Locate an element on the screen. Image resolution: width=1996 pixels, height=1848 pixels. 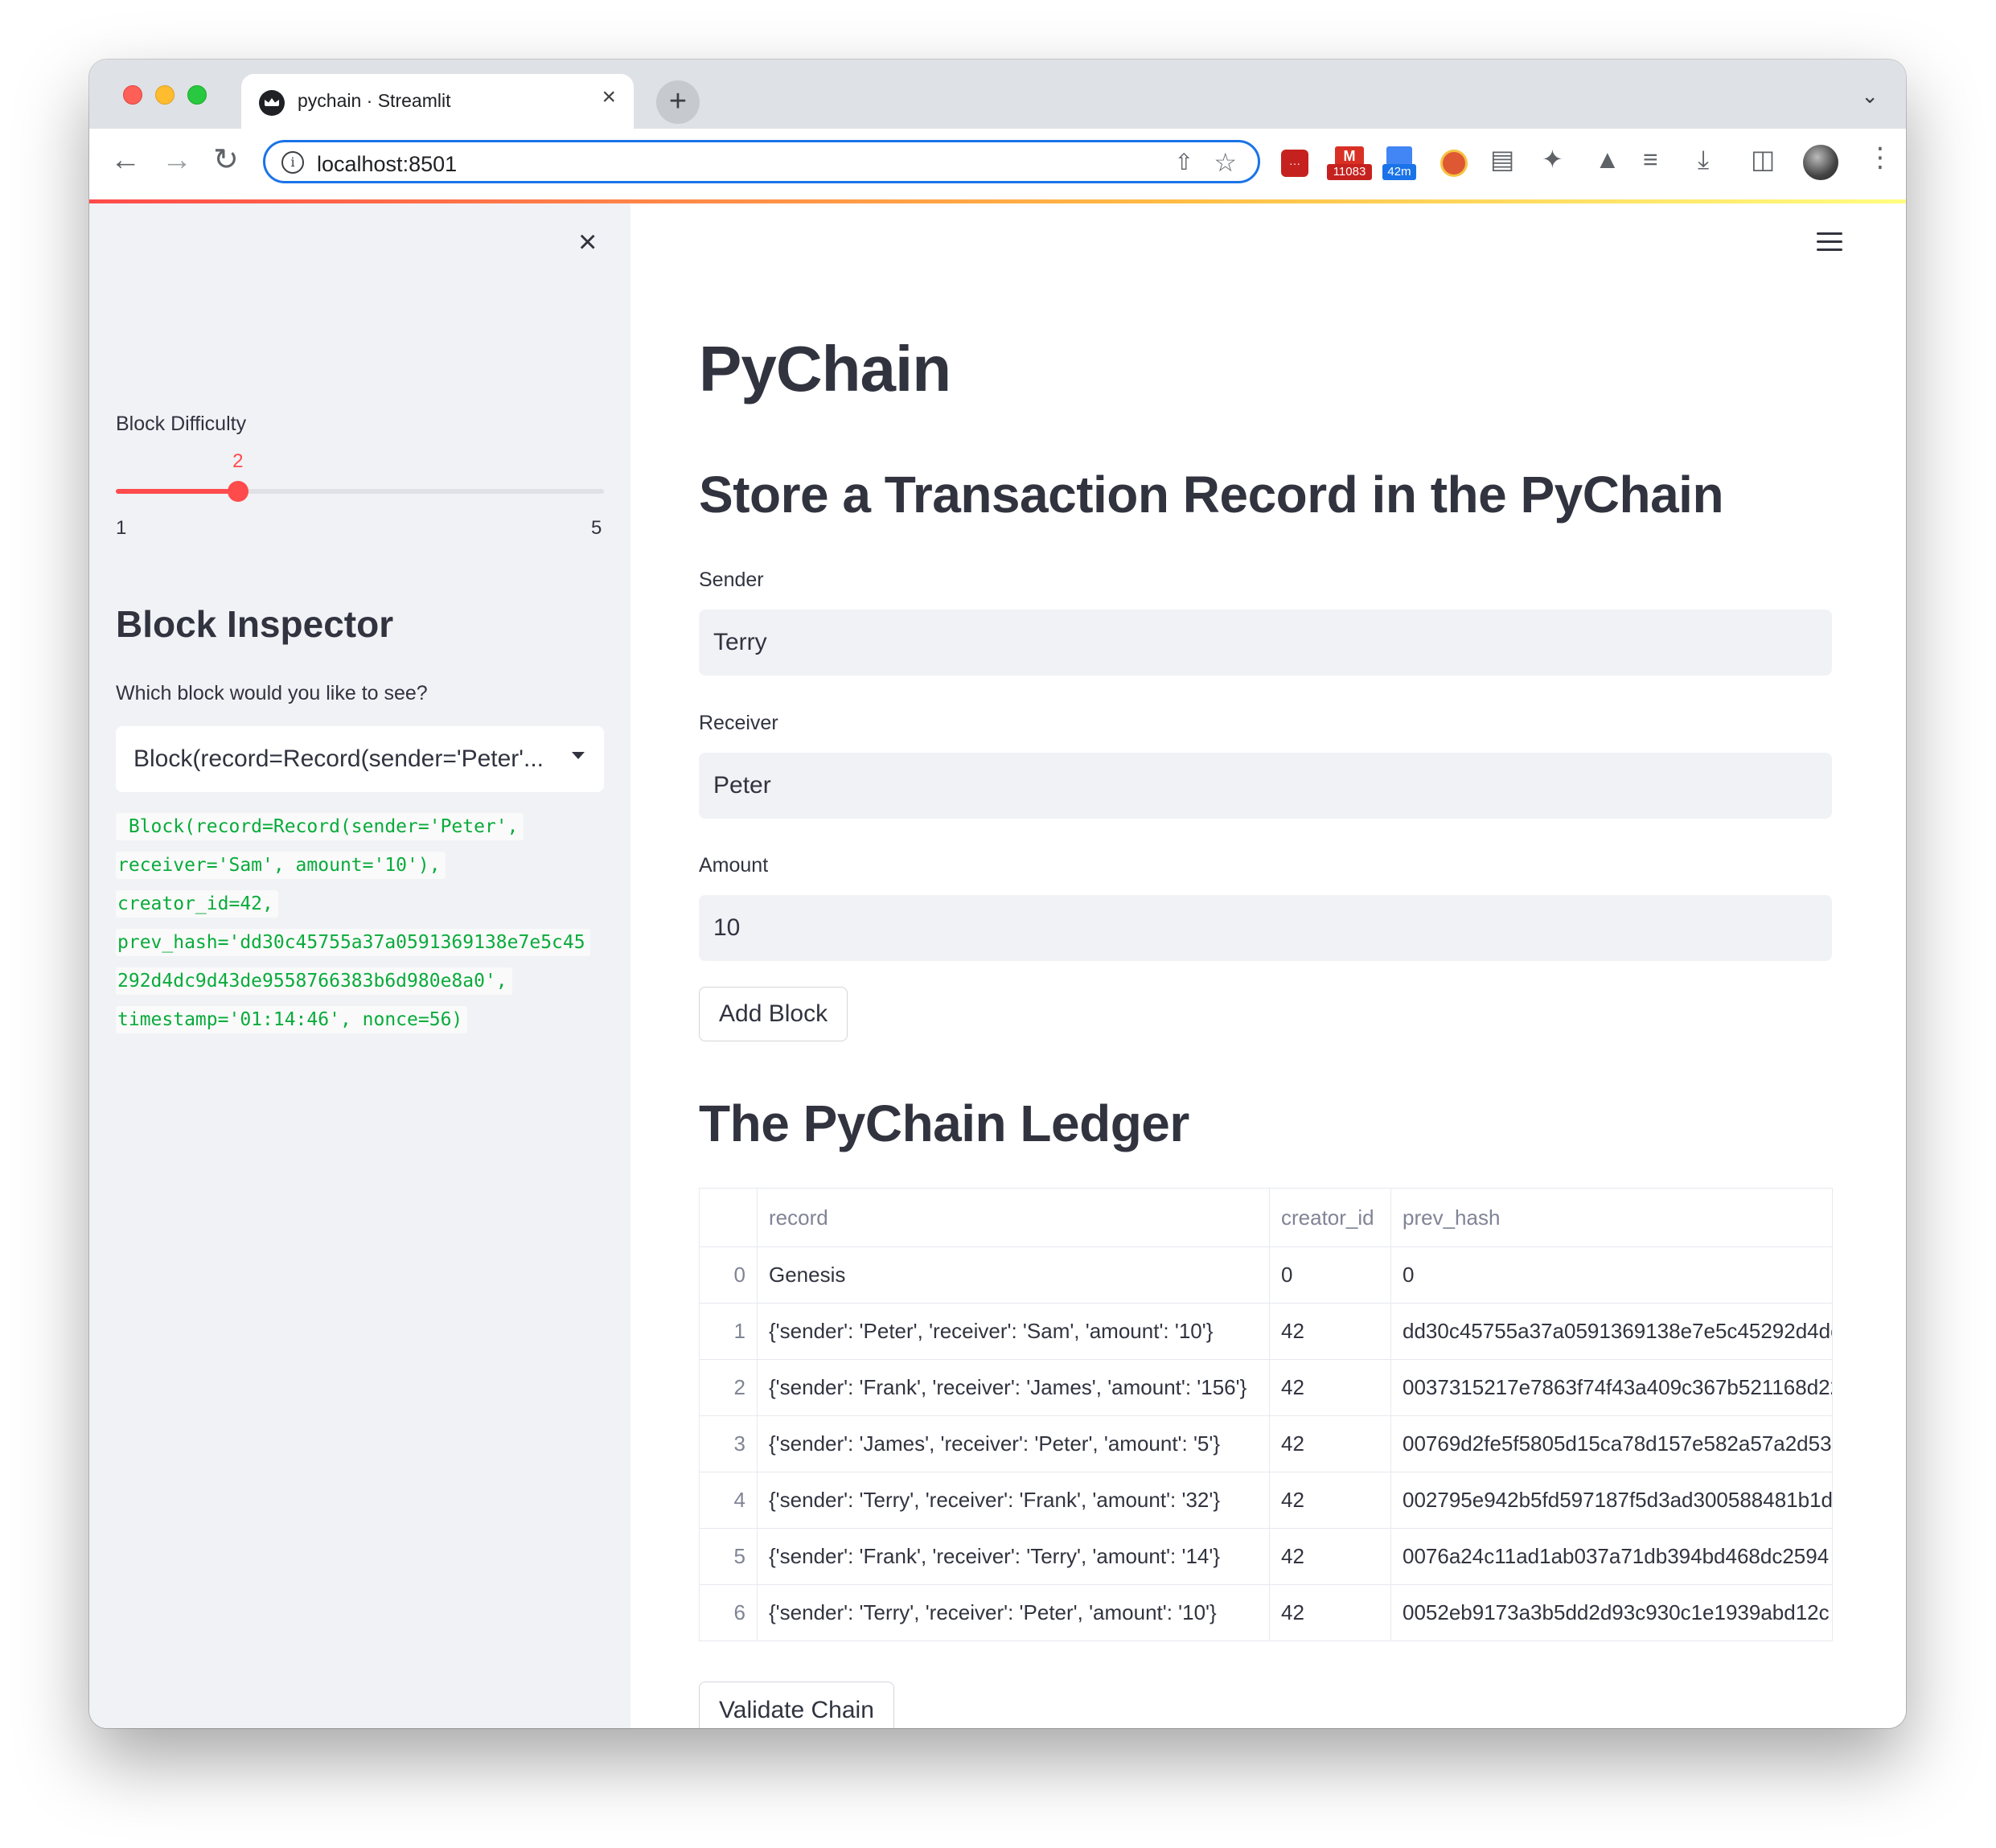
row-index: 3 is located at coordinates (728, 1443).